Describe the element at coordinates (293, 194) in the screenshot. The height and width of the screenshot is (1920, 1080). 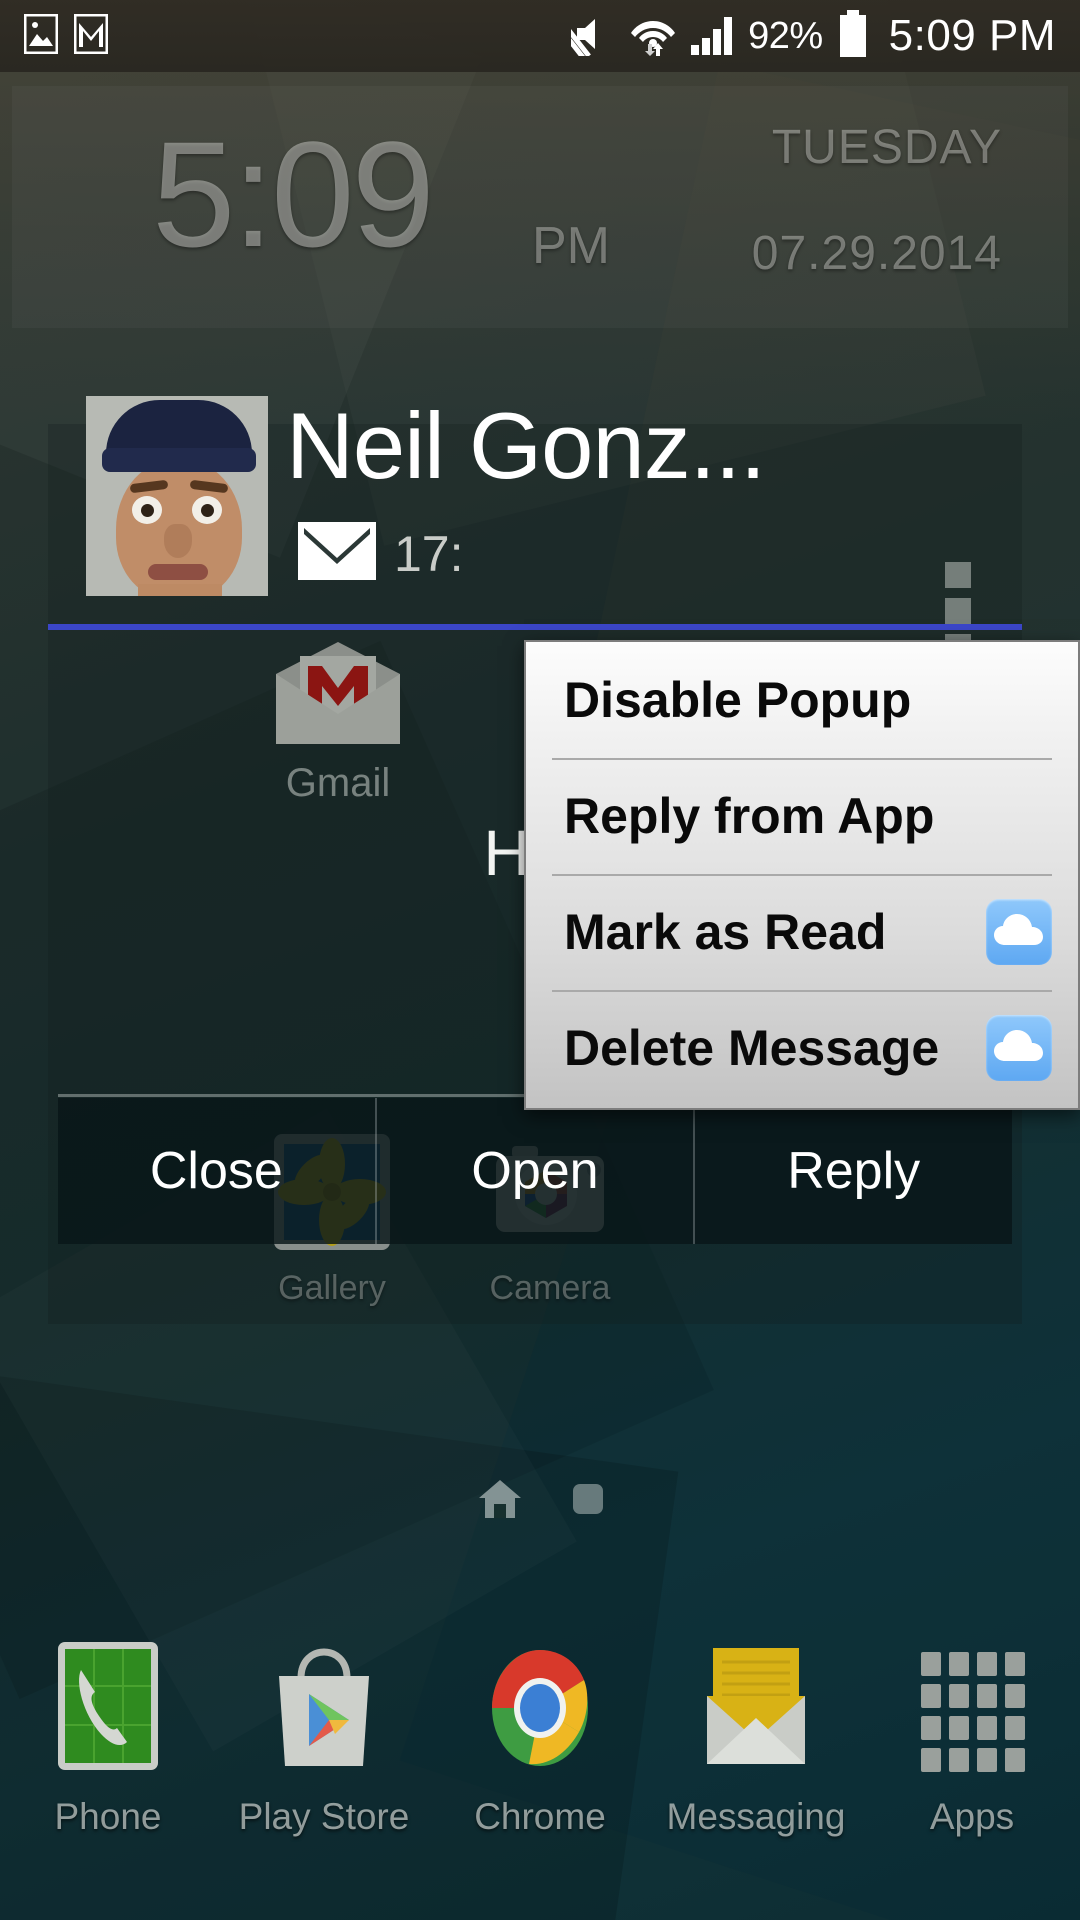
I see `clock-time: 5:09` at that location.